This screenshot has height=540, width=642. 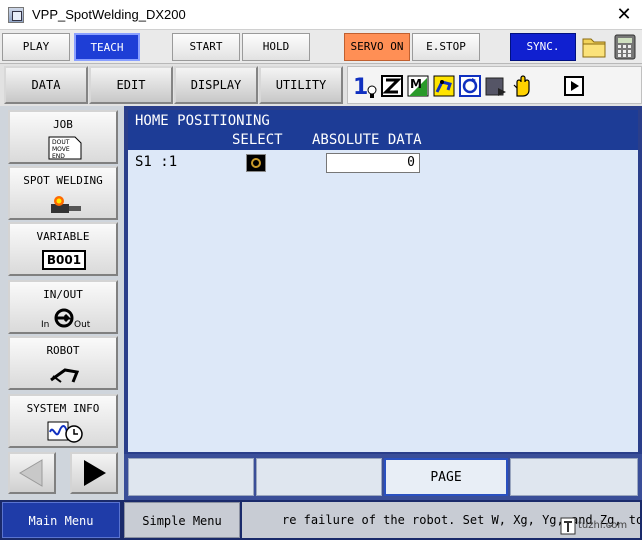 I want to click on spot-welding-icon, so click(x=65, y=204).